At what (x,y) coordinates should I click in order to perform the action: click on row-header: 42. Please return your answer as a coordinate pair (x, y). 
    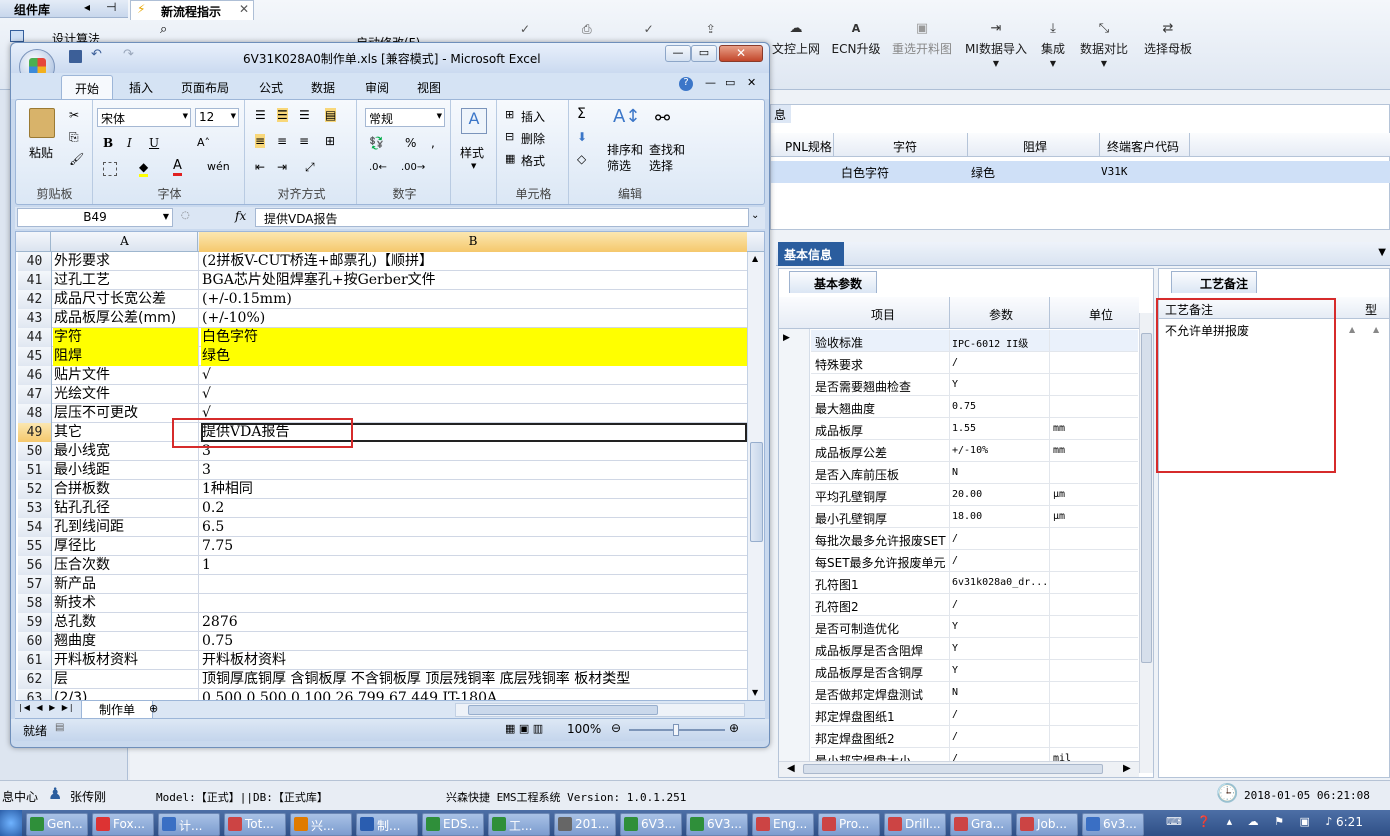
    Looking at the image, I should click on (35, 299).